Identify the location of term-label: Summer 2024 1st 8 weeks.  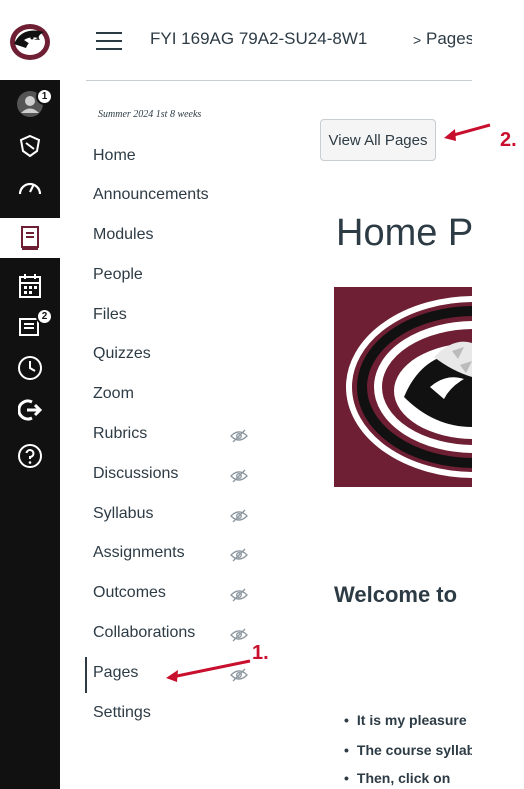
(150, 114).